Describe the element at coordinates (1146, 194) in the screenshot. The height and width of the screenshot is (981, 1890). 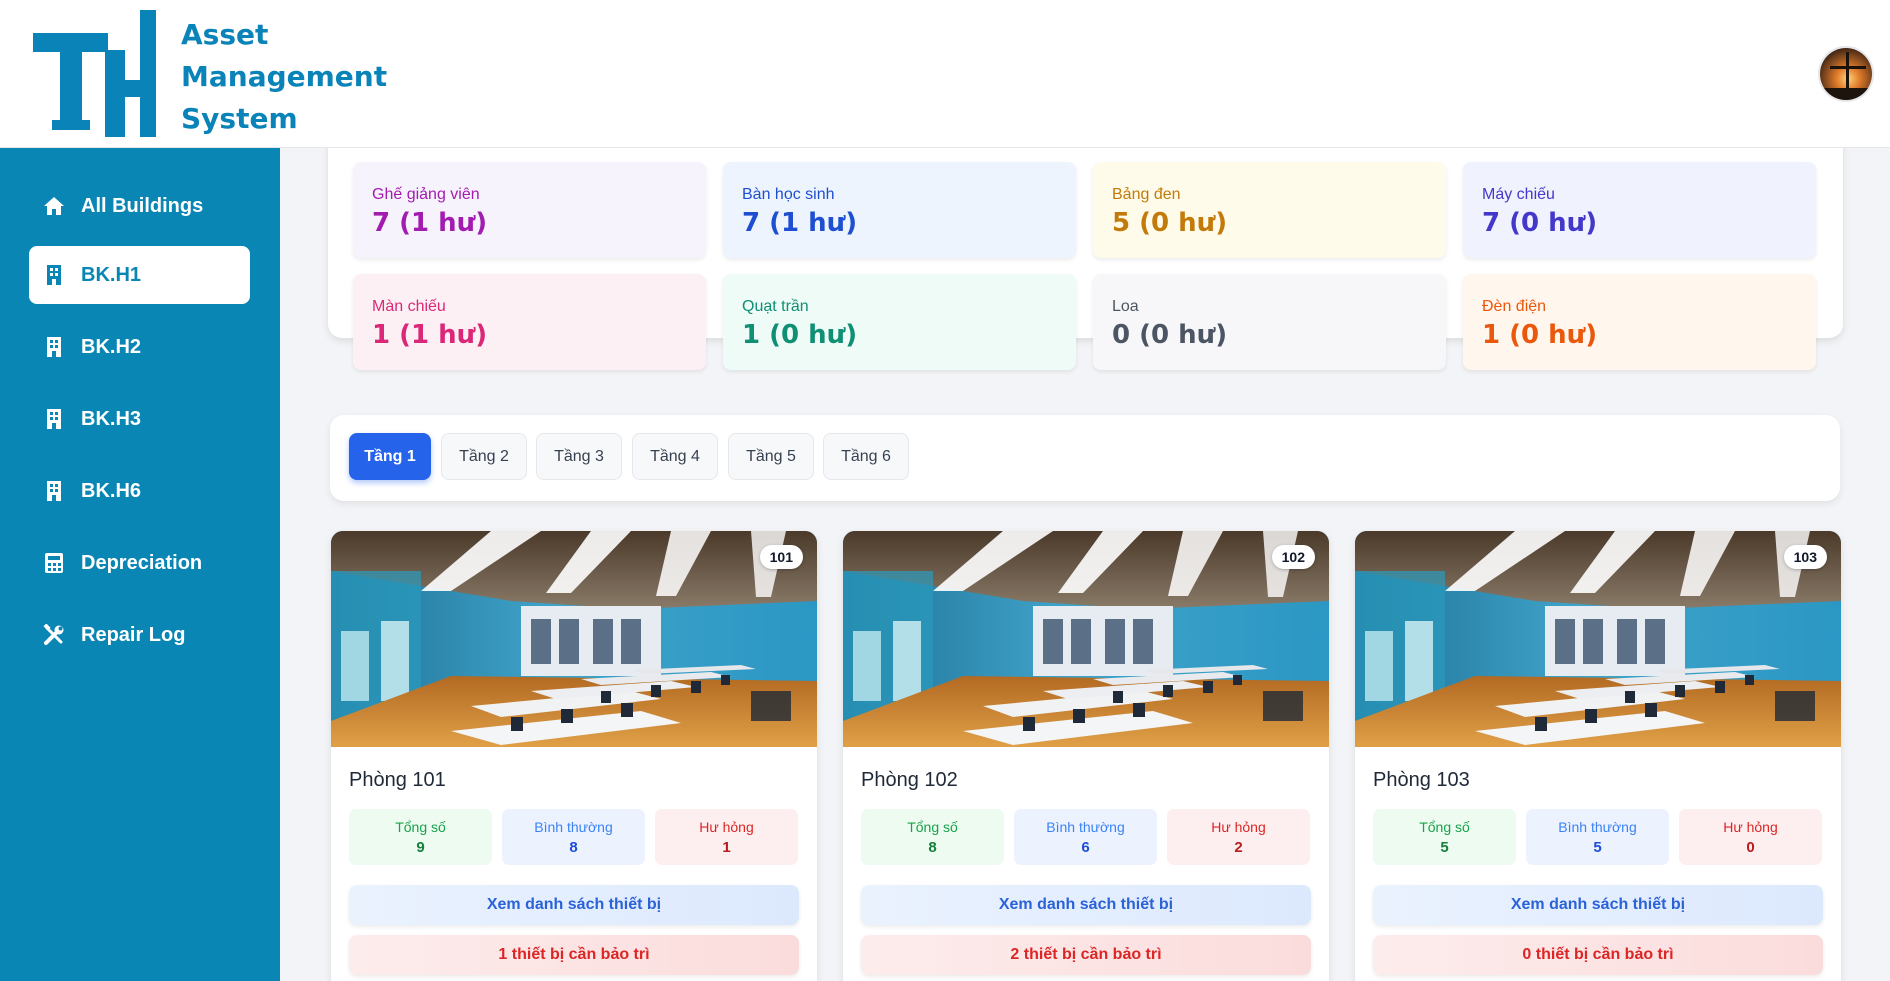
I see `summary-card-label: Bảng đen` at that location.